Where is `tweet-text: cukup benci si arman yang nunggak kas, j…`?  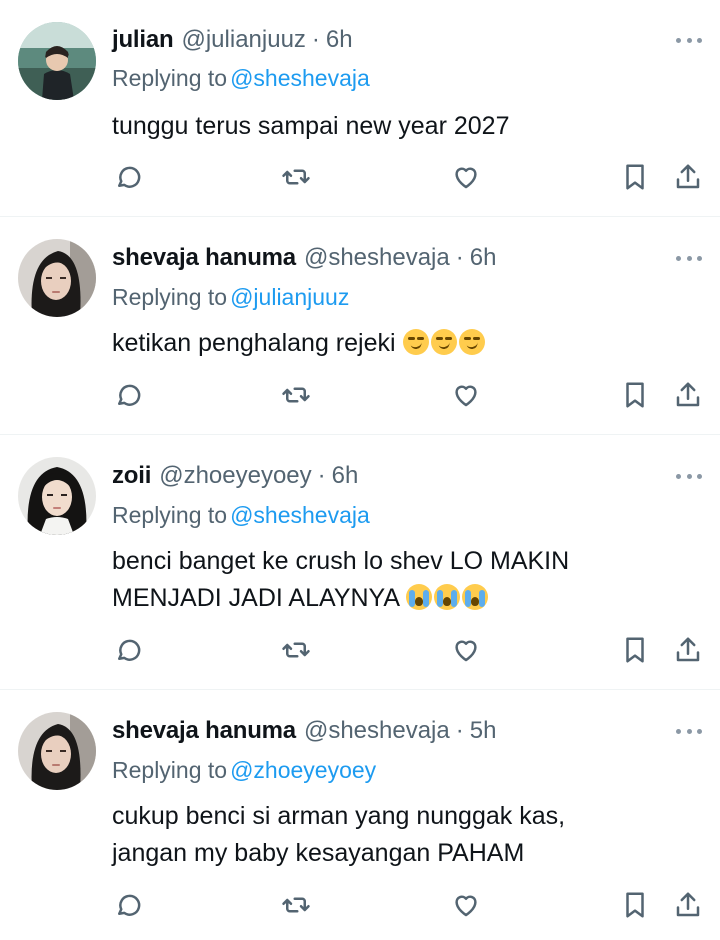
tweet-text: cukup benci si arman yang nunggak kas, j… is located at coordinates (392, 835).